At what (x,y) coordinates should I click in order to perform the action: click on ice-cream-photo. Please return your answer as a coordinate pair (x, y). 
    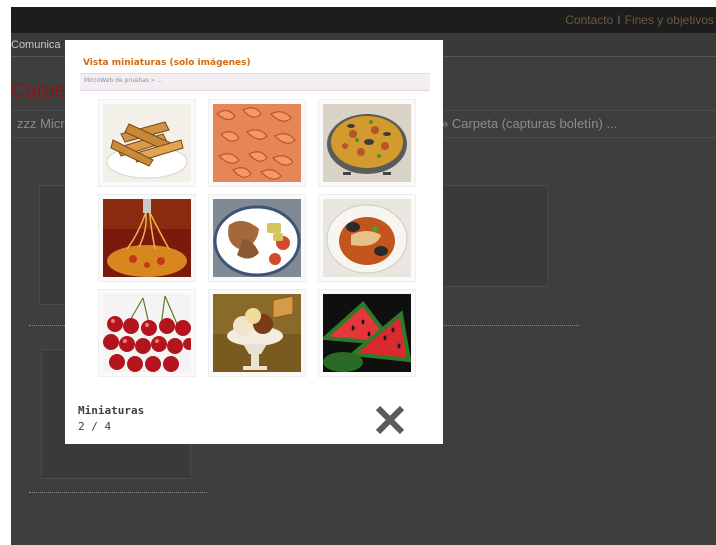
    Looking at the image, I should click on (257, 333).